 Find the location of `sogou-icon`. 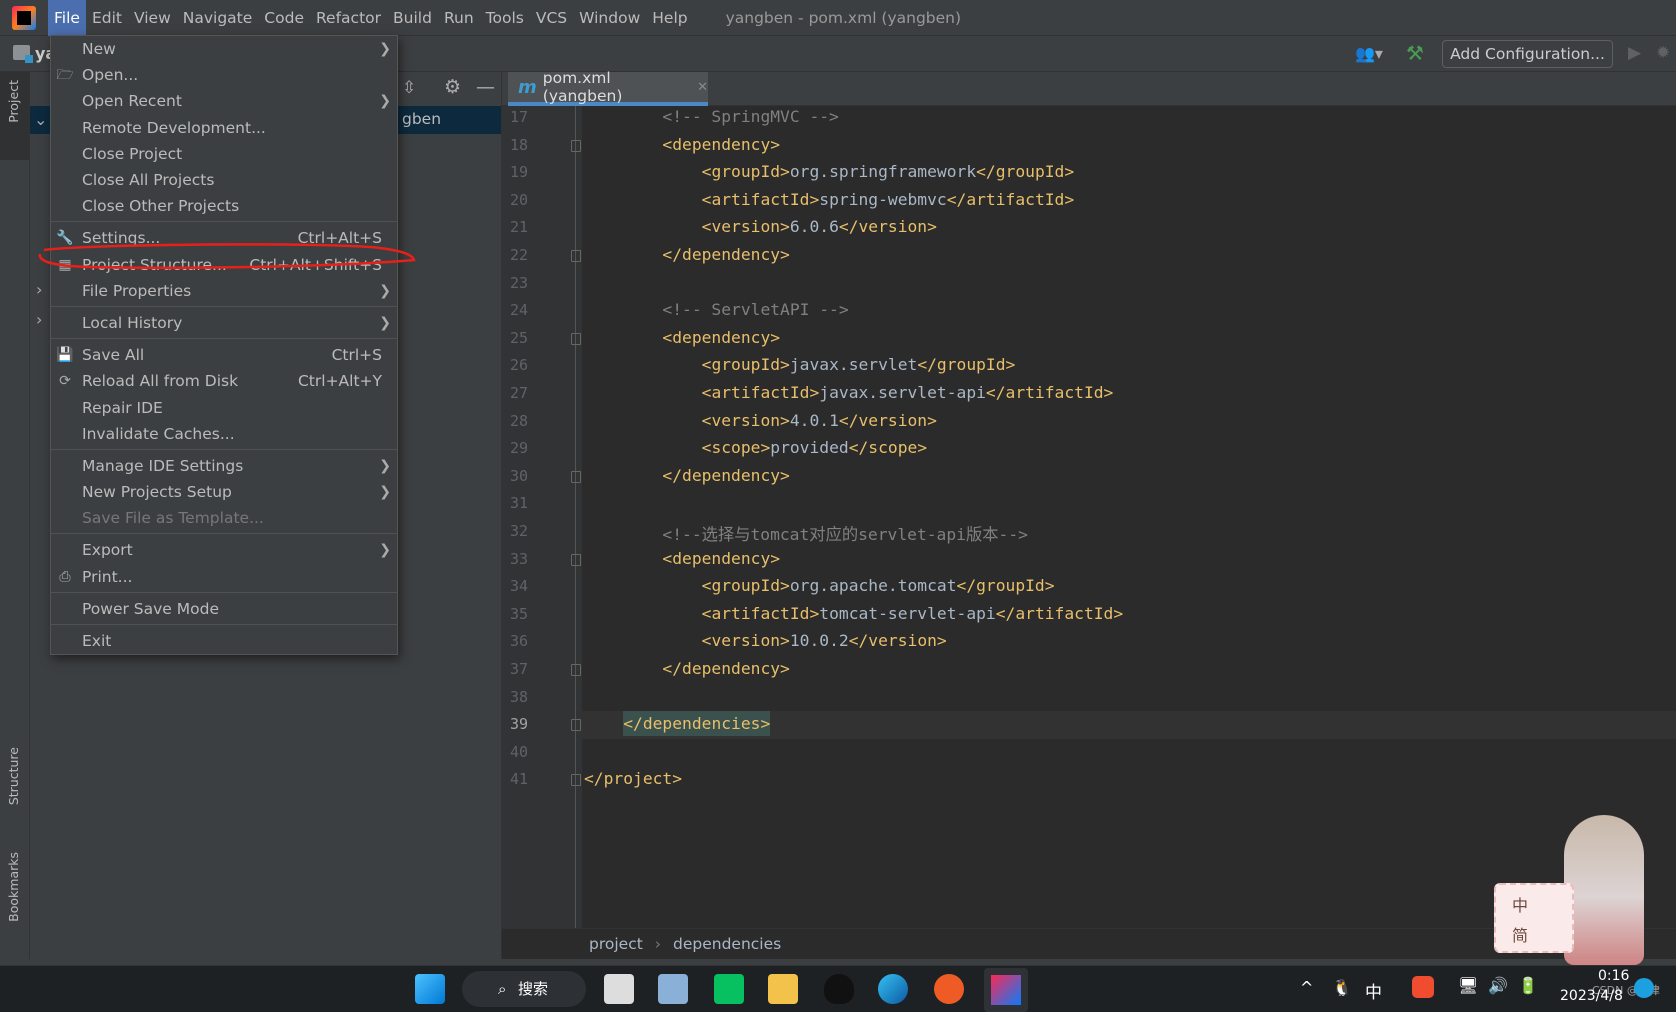

sogou-icon is located at coordinates (1423, 987).